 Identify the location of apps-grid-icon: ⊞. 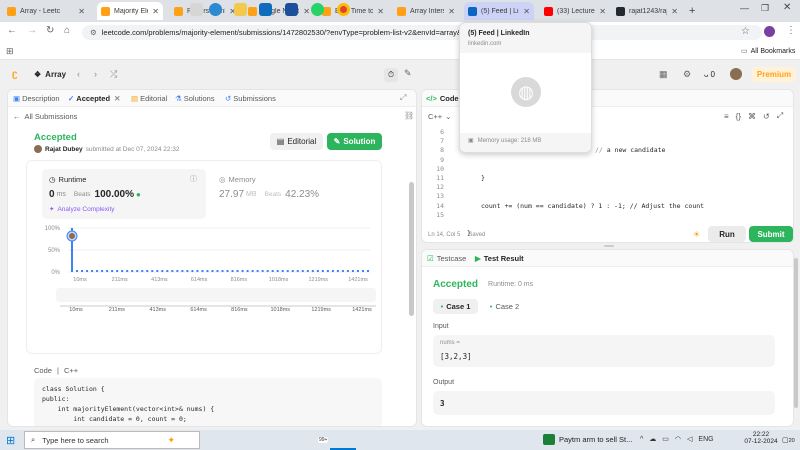
(10, 51).